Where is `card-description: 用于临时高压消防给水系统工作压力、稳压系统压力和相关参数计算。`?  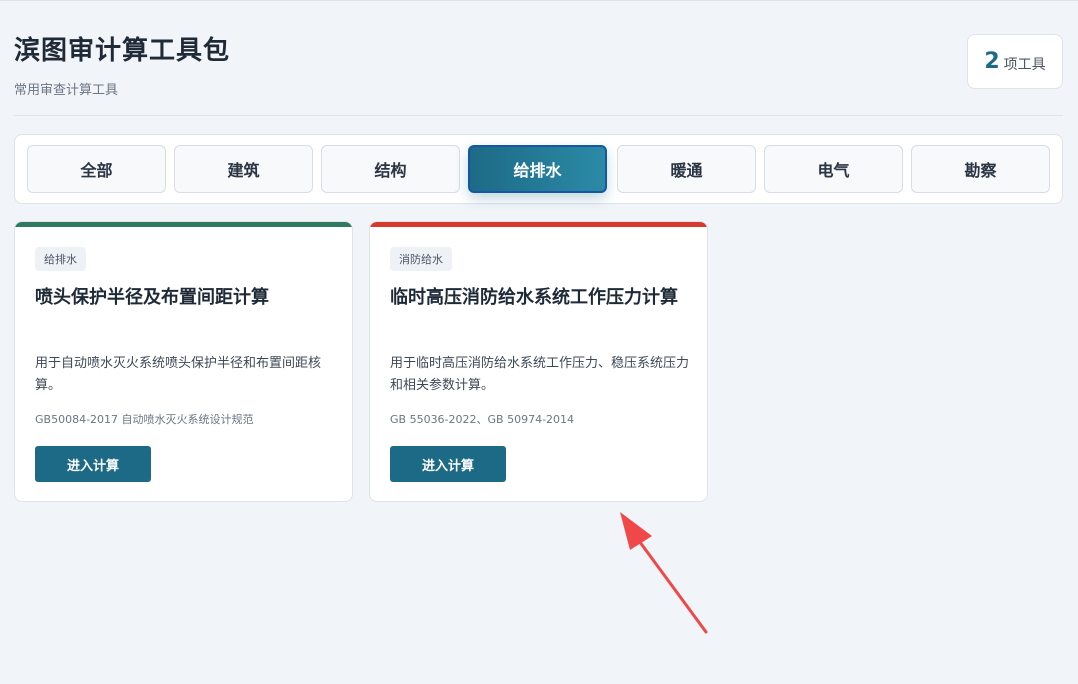
card-description: 用于临时高压消防给水系统工作压力、稳压系统压力和相关参数计算。 is located at coordinates (540, 374).